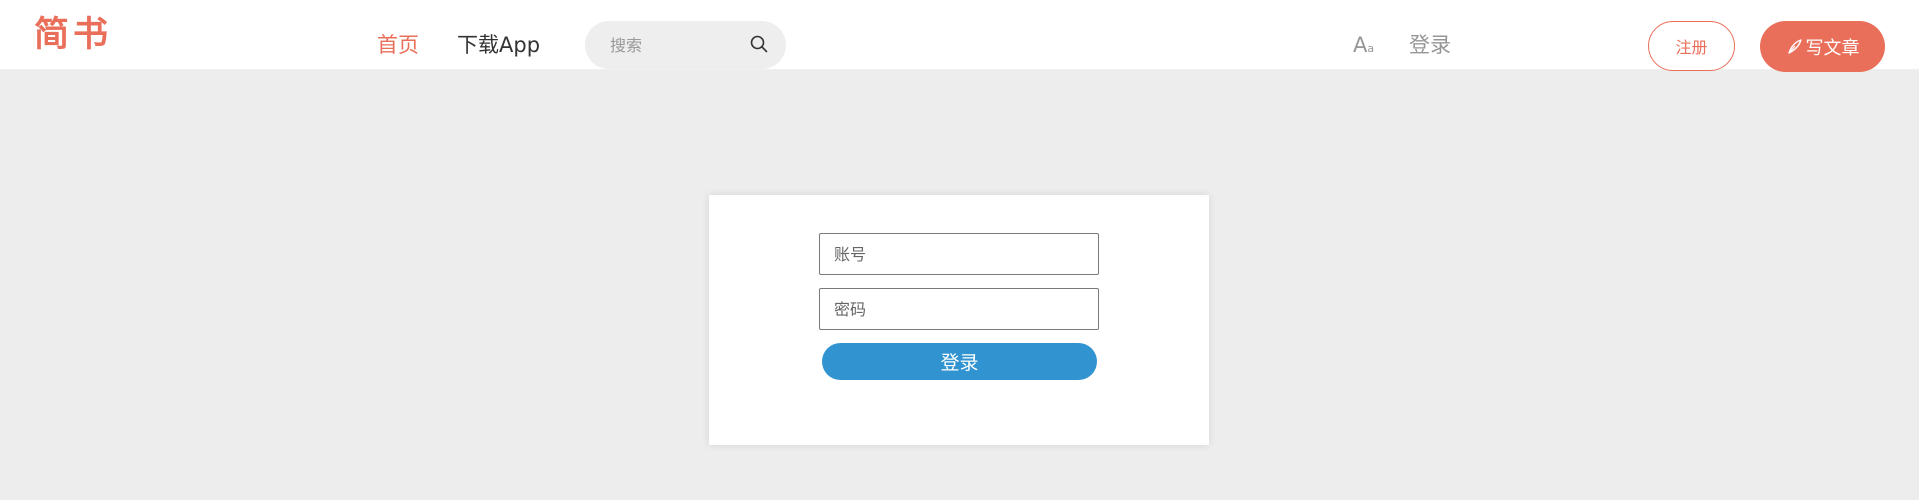  What do you see at coordinates (1832, 48) in the screenshot?
I see `write-article-label: 写文章` at bounding box center [1832, 48].